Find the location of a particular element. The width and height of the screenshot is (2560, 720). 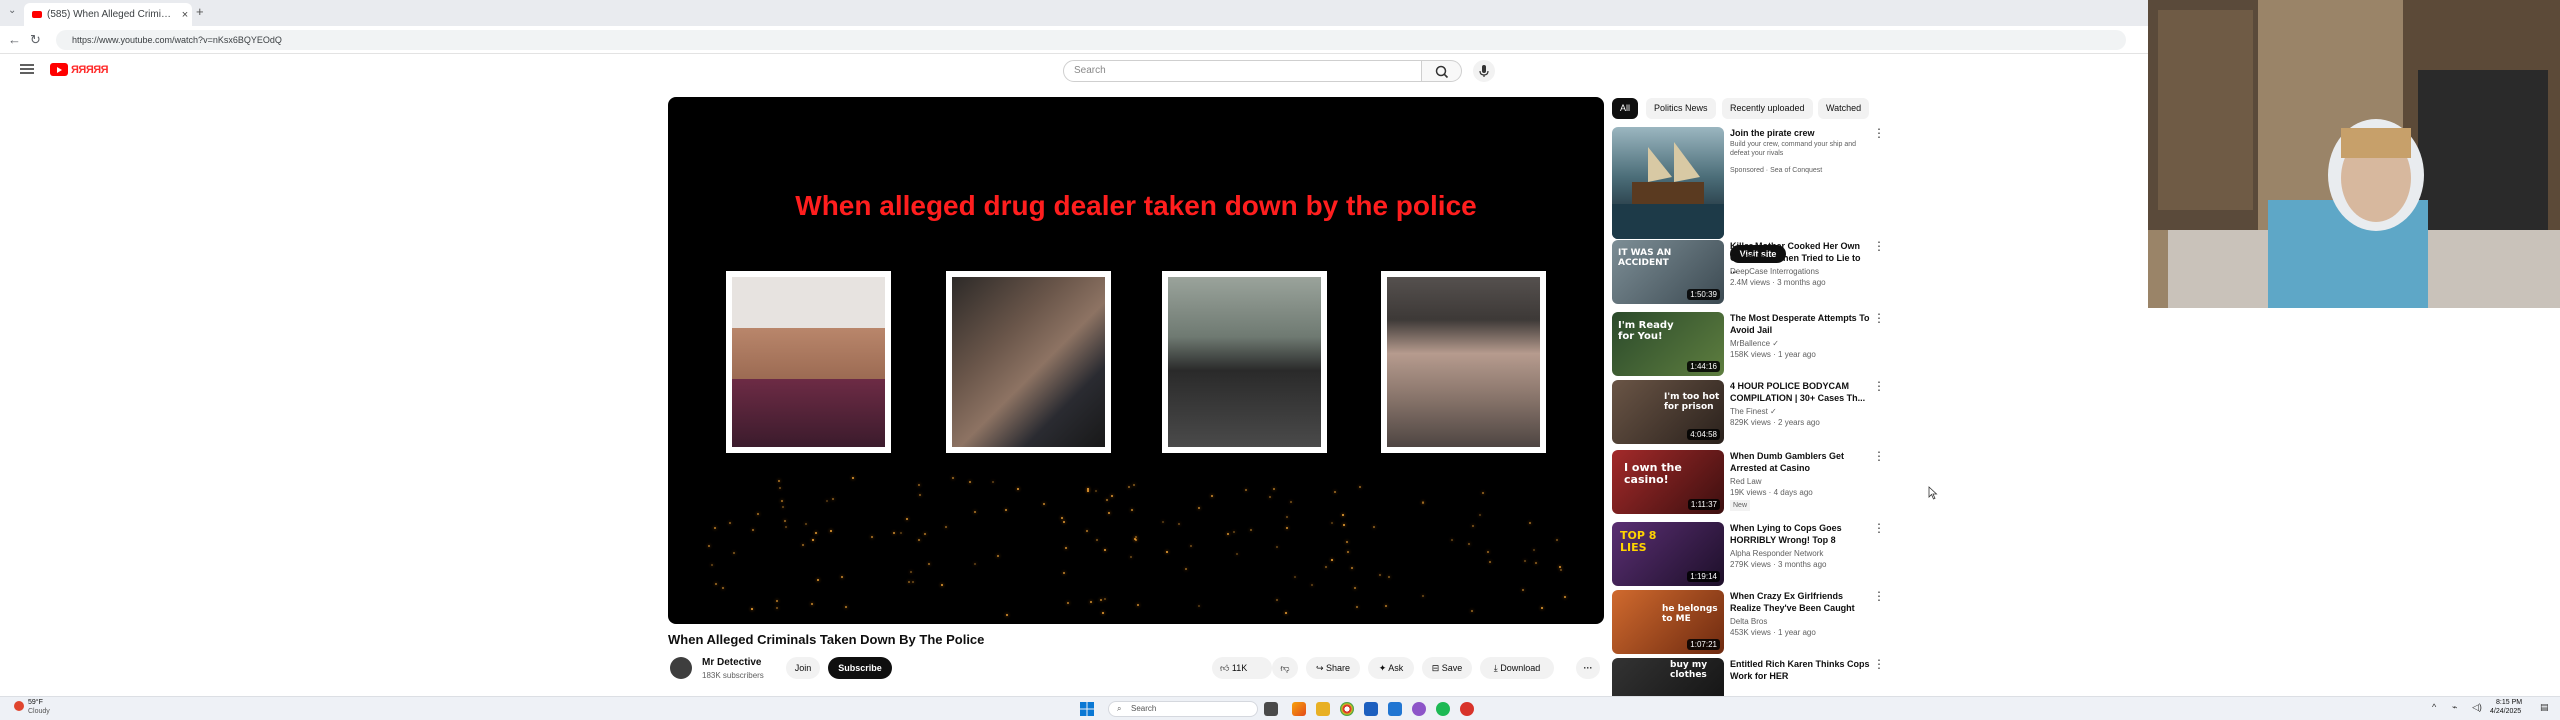

video-thumbnail: I'm Ready for You! 1:44:16 is located at coordinates (1668, 344).